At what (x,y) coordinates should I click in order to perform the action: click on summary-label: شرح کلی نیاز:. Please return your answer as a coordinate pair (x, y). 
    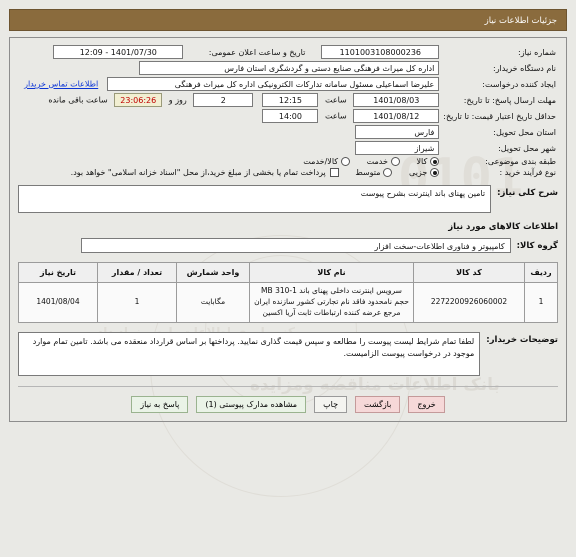
    Looking at the image, I should click on (527, 193).